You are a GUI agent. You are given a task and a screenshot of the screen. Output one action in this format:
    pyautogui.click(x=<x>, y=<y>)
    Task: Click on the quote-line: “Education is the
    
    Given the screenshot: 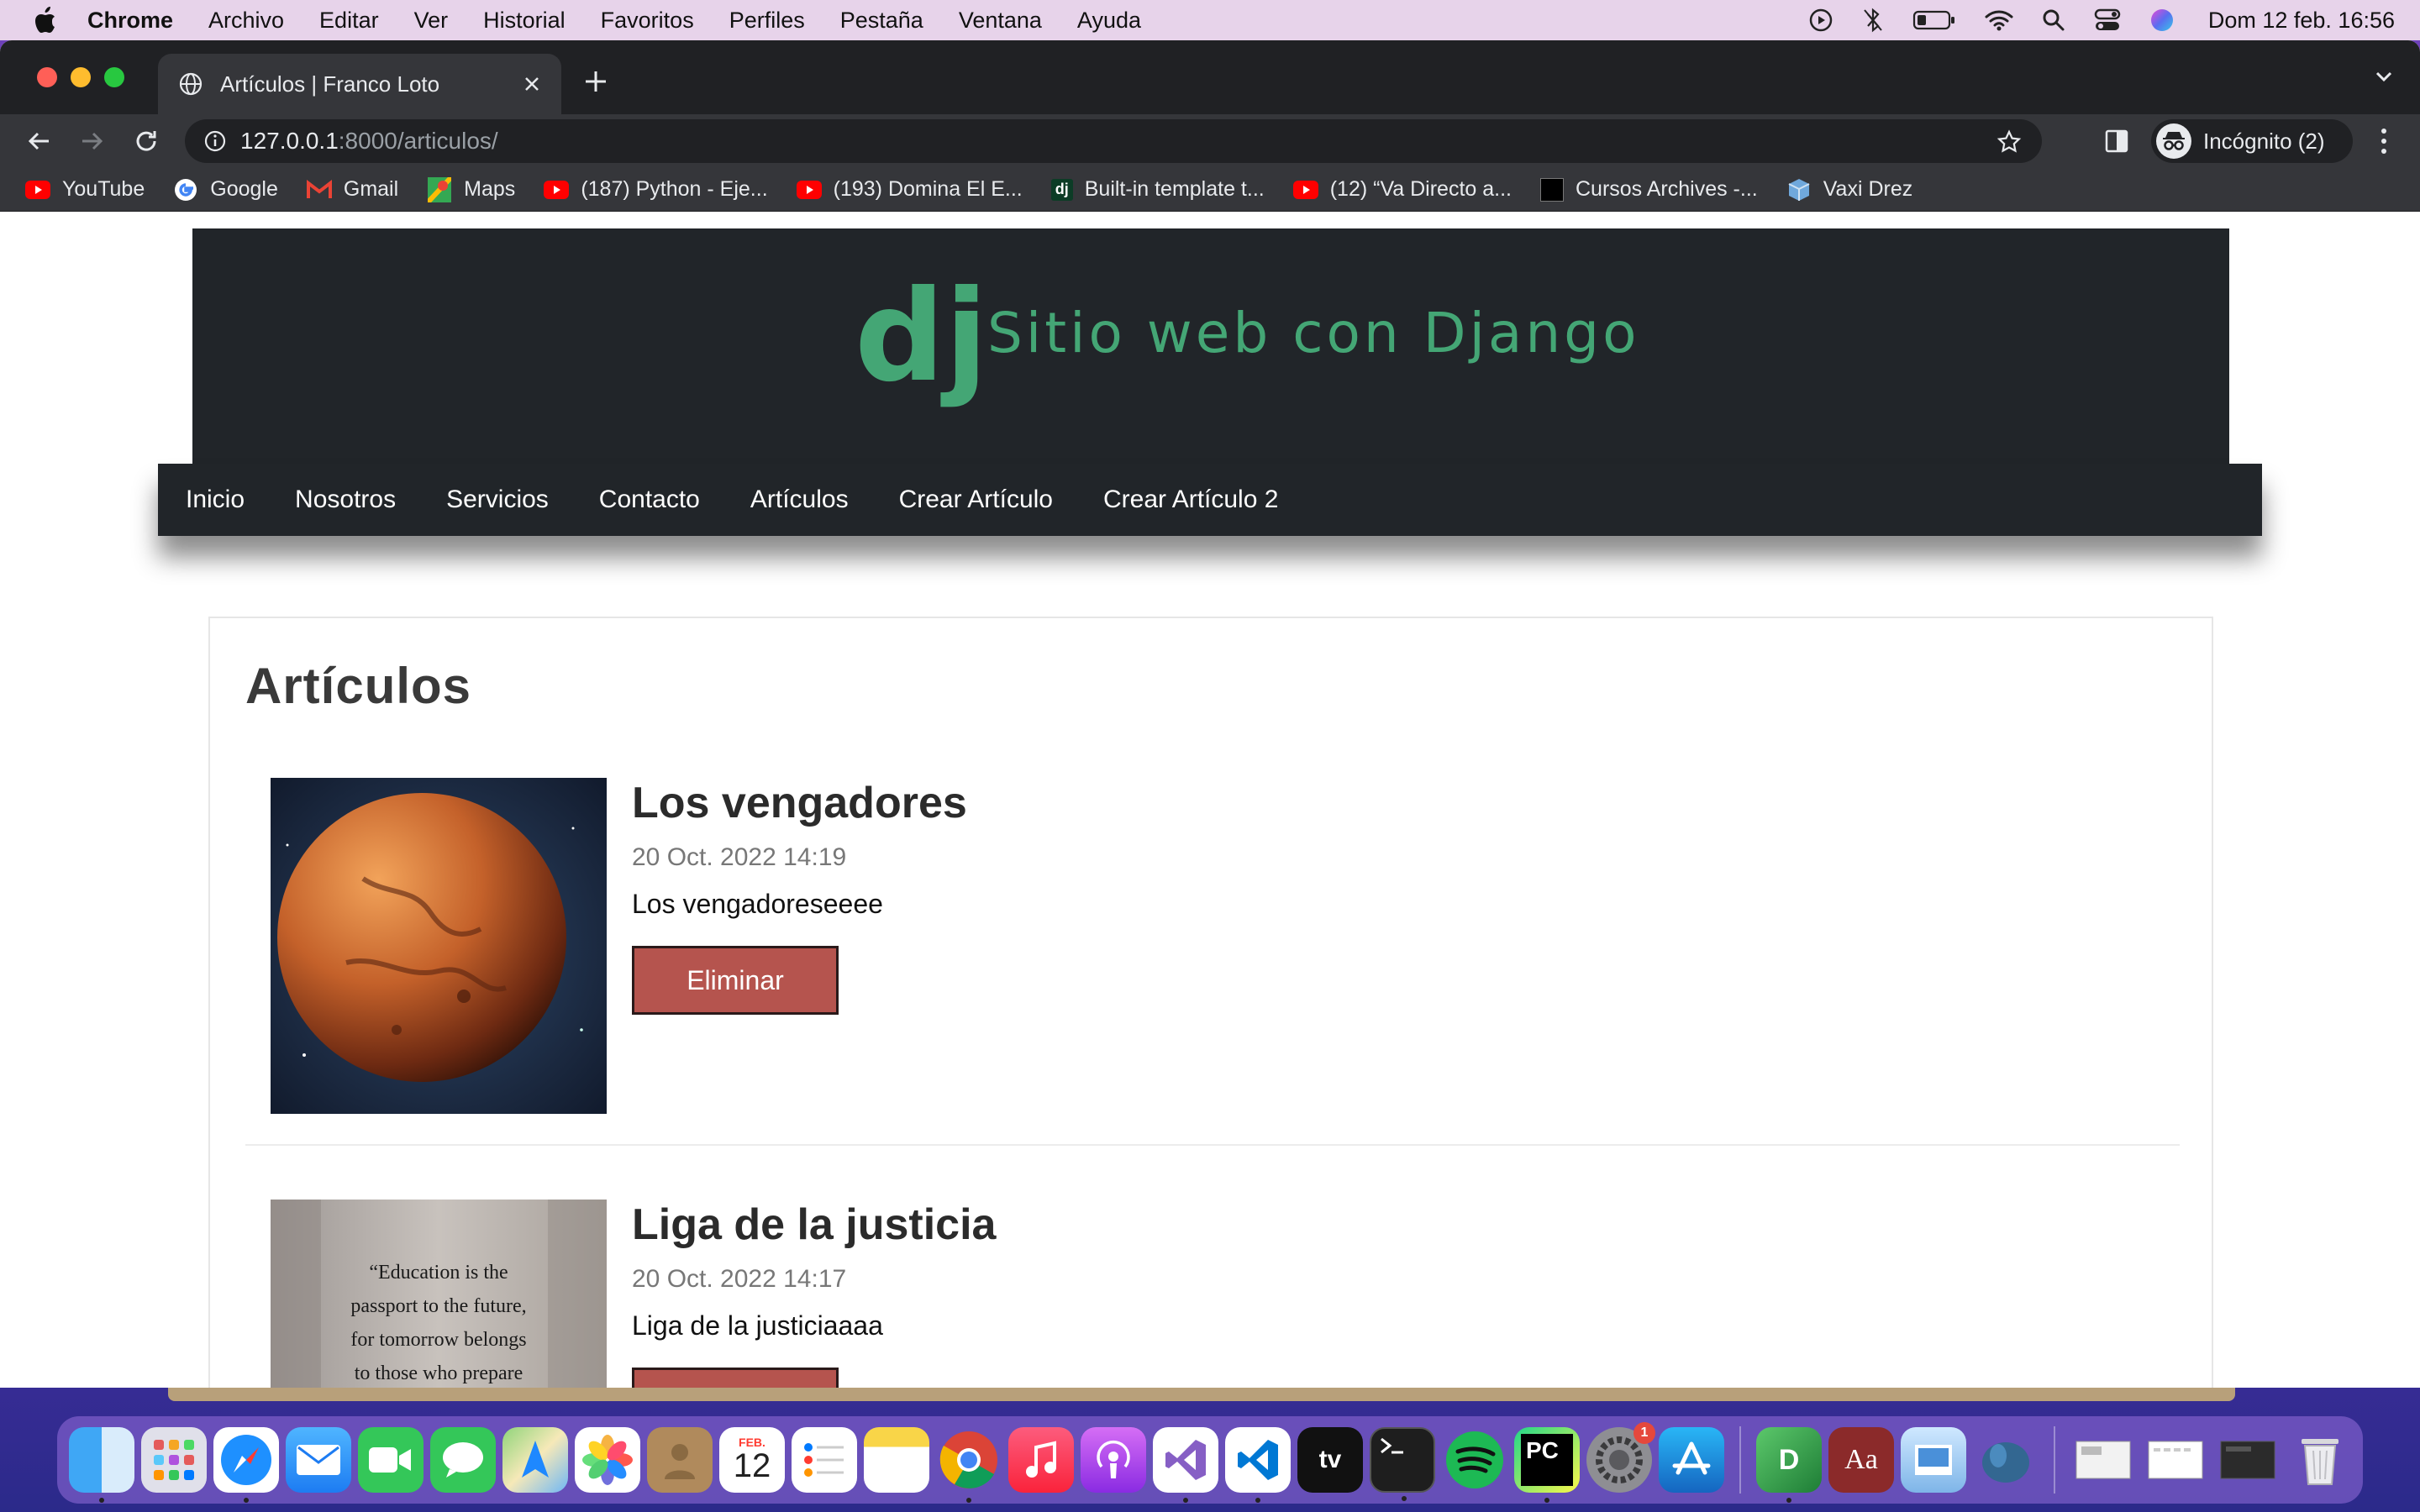 What is the action you would take?
    pyautogui.click(x=438, y=1273)
    